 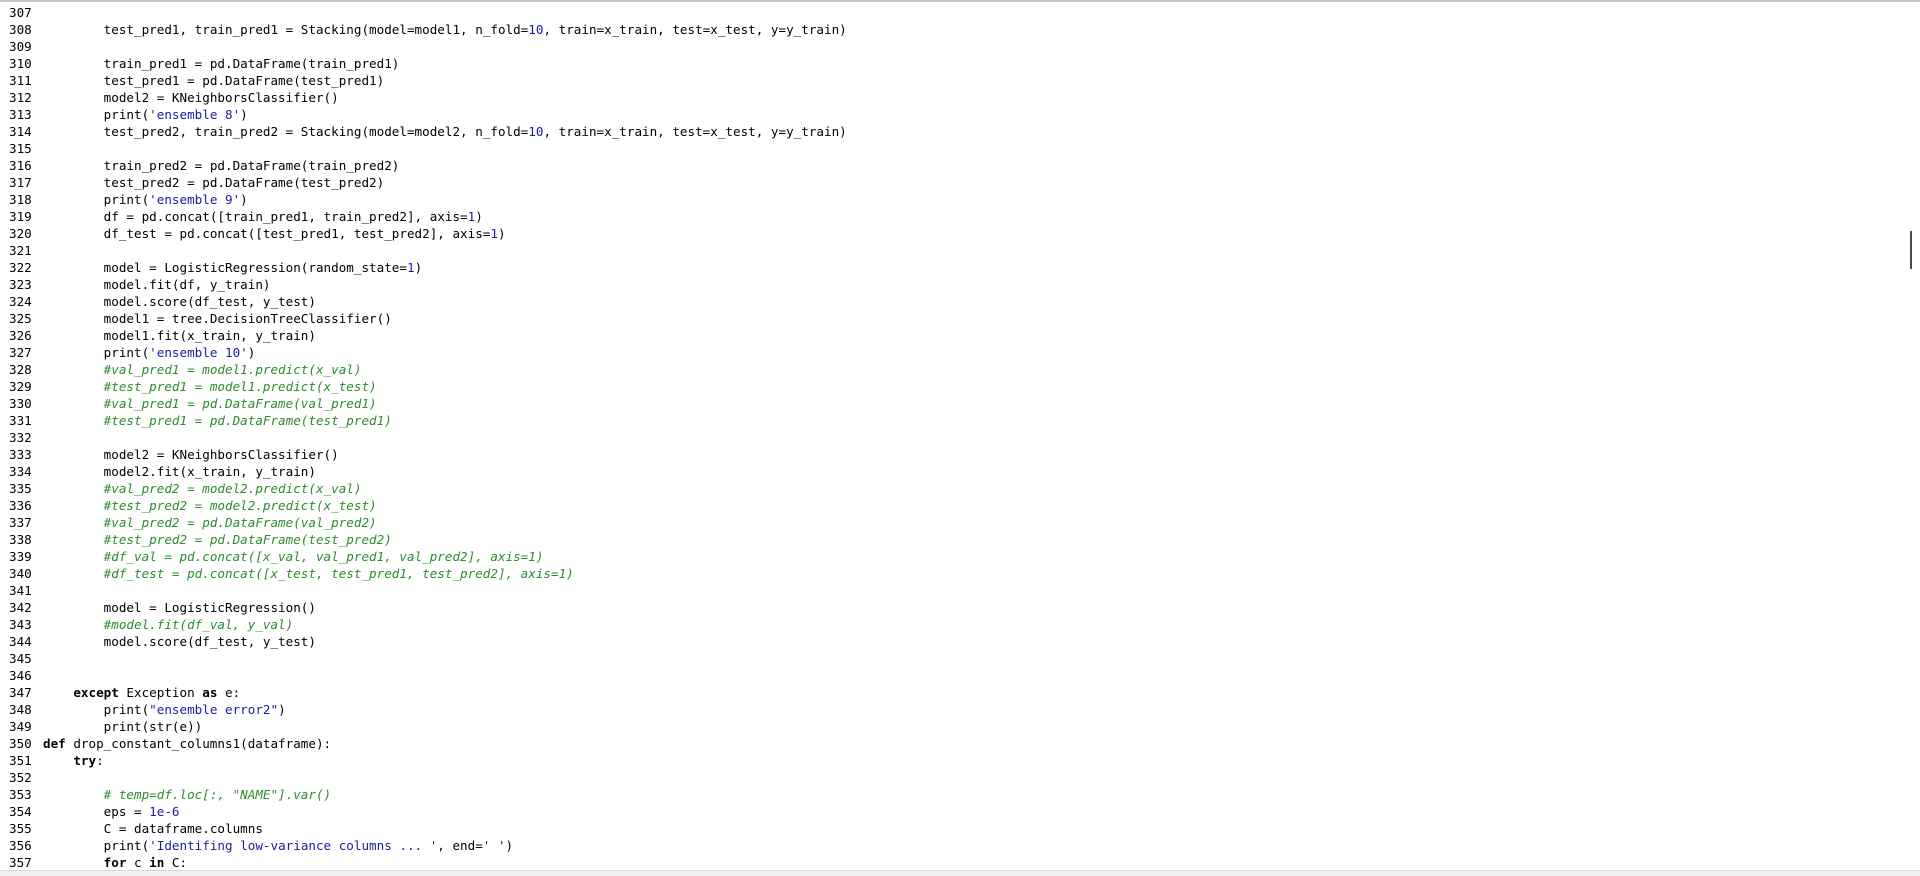 I want to click on code-line: 312 model2 = KNeighborsClassifier(), so click(x=954, y=97).